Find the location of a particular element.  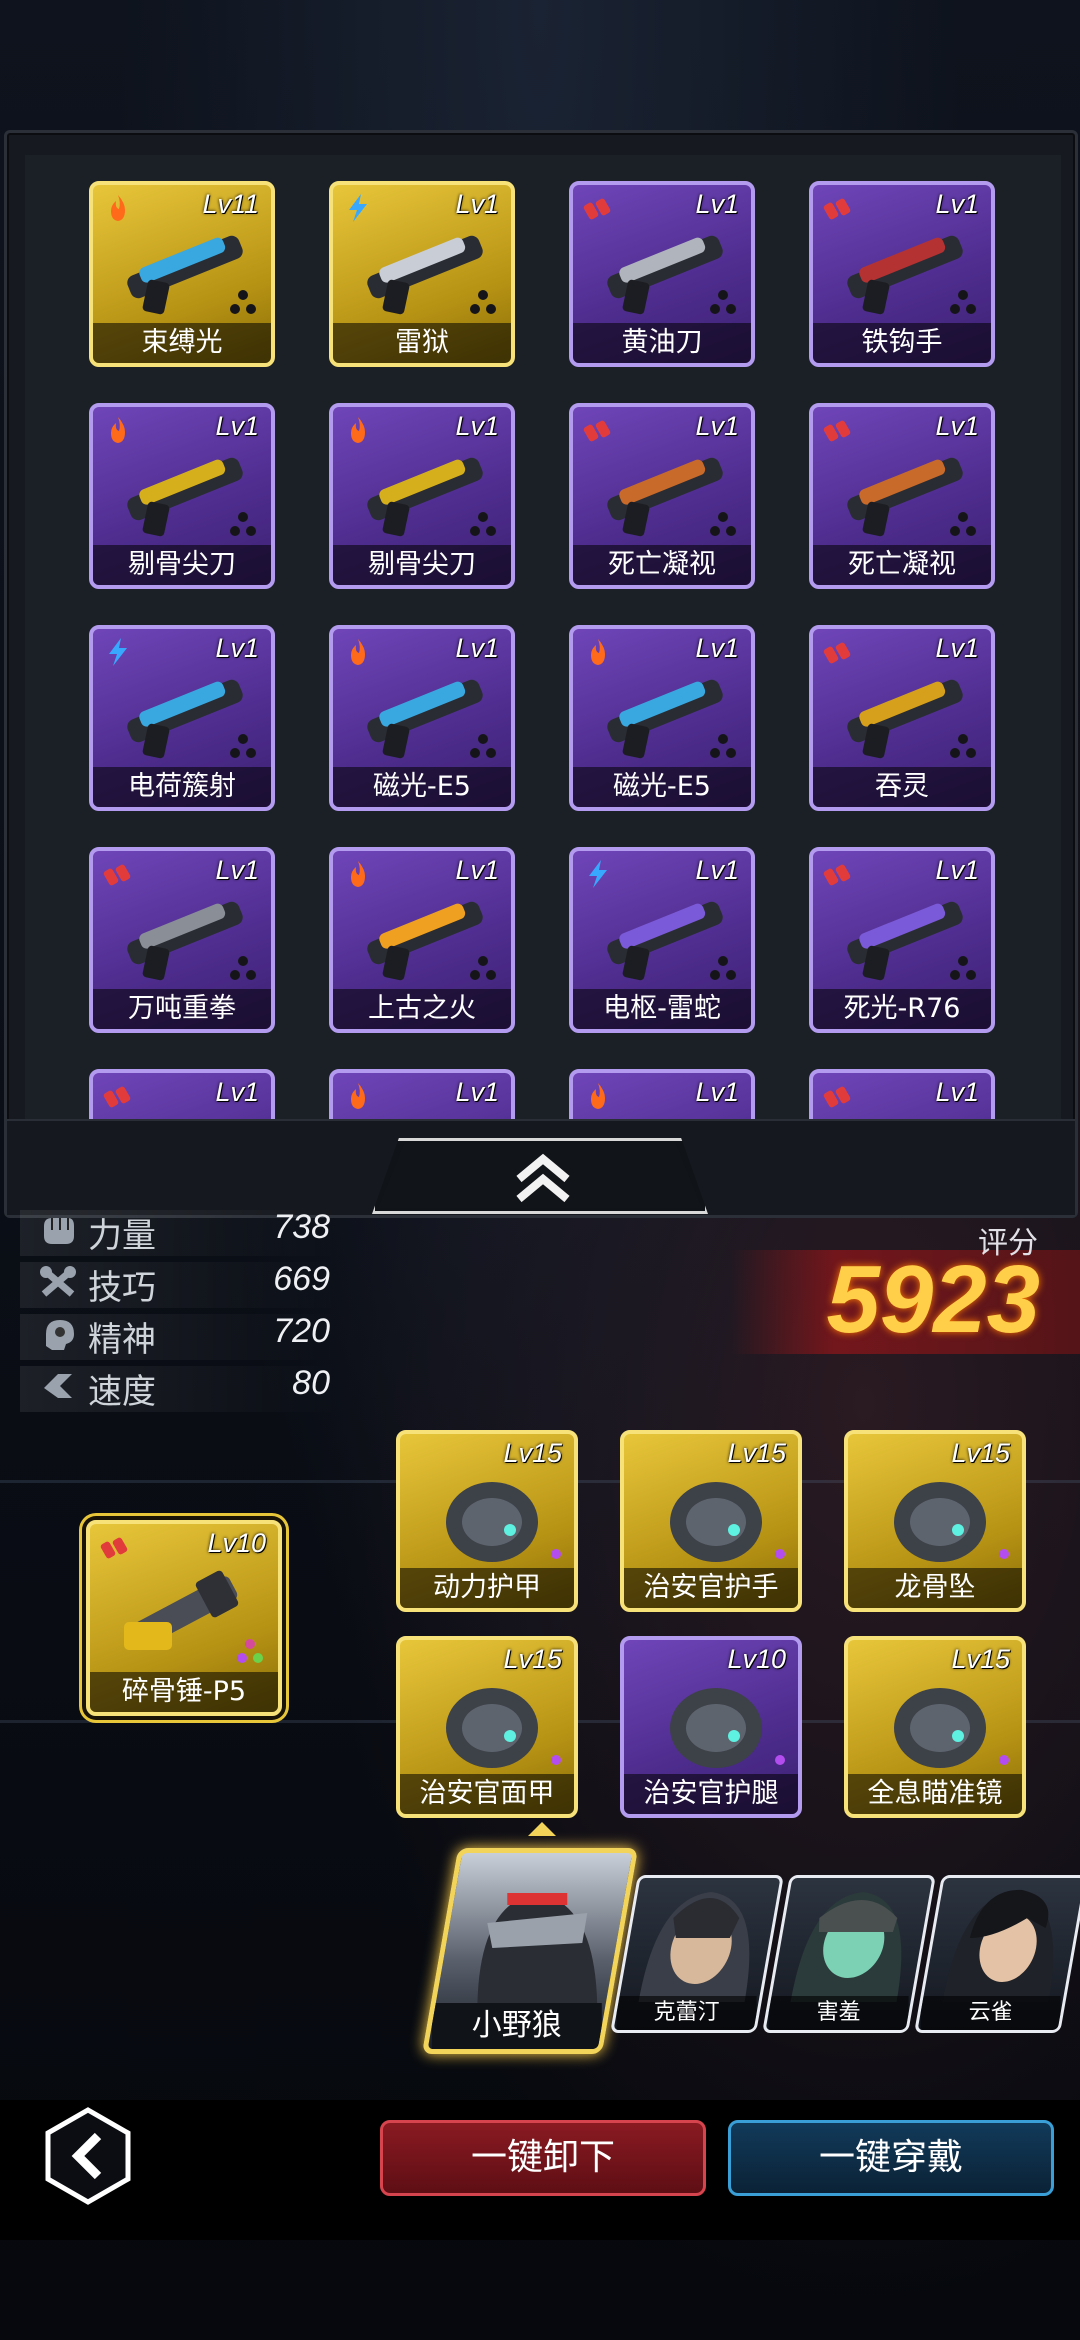

hero-card: 云雀 is located at coordinates (997, 1954).